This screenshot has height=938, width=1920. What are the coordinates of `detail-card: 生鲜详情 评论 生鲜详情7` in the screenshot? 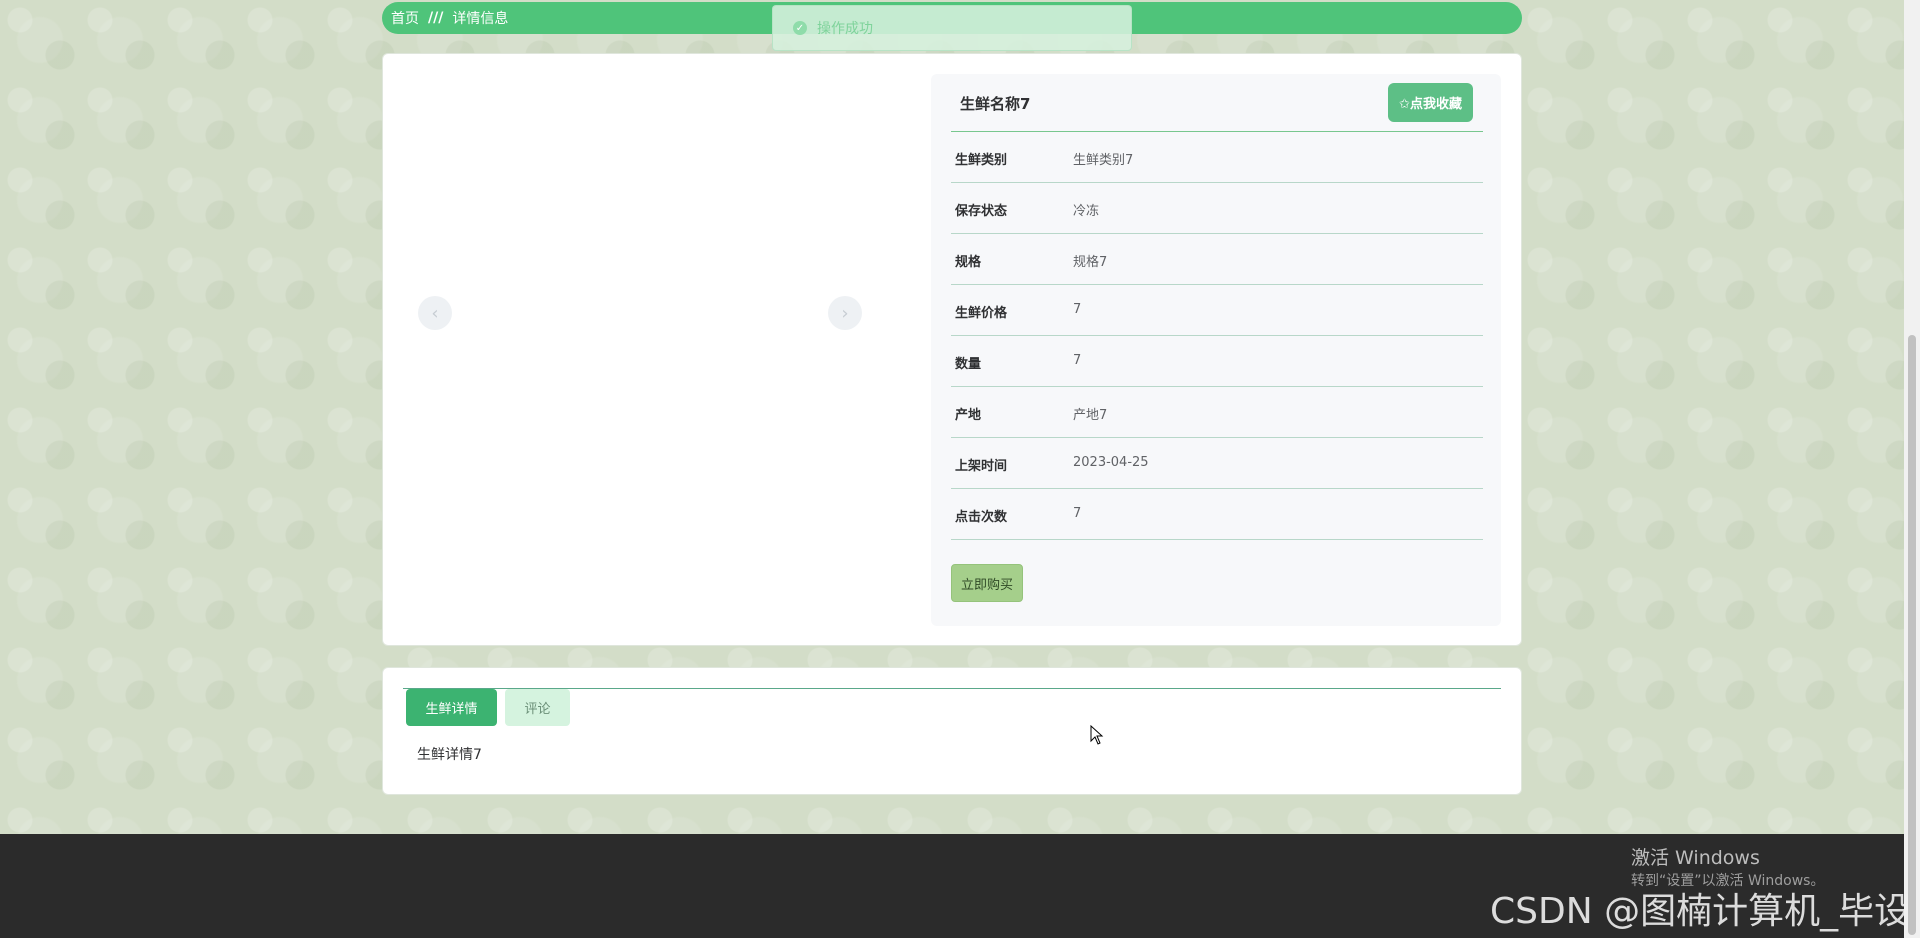 It's located at (952, 731).